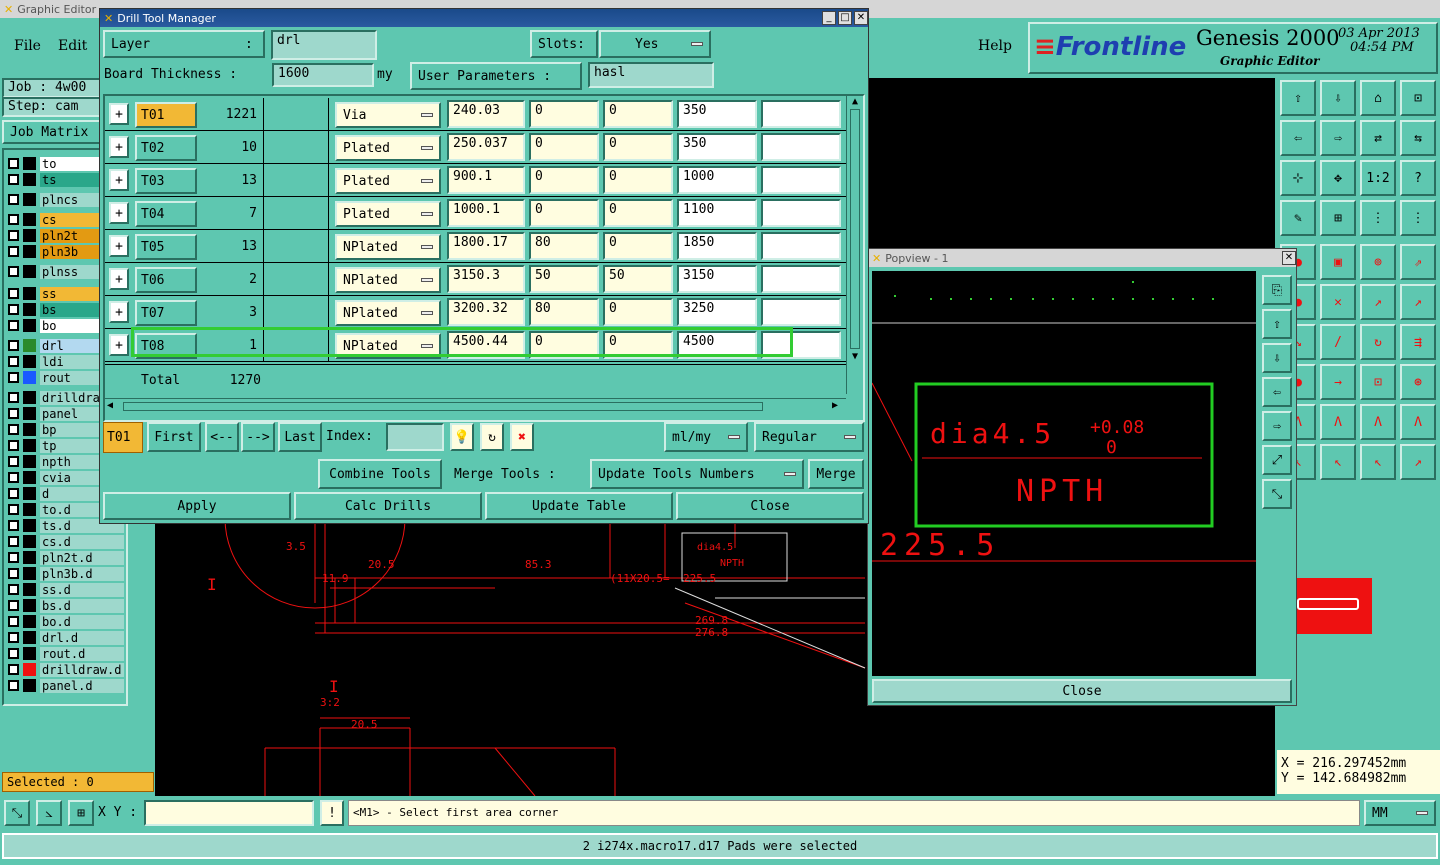 The height and width of the screenshot is (865, 1440). What do you see at coordinates (166, 214) in the screenshot?
I see `tool-cell: T04` at bounding box center [166, 214].